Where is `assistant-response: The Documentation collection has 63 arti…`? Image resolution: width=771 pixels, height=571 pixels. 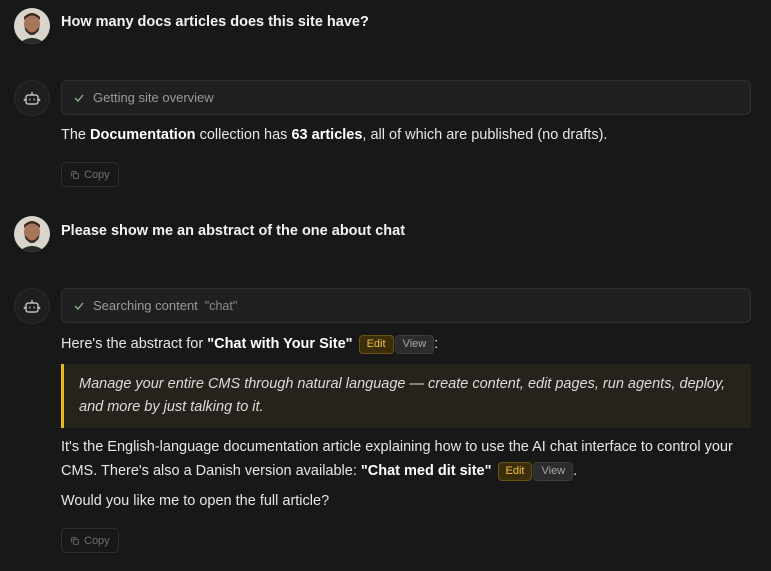 assistant-response: The Documentation collection has 63 arti… is located at coordinates (406, 135).